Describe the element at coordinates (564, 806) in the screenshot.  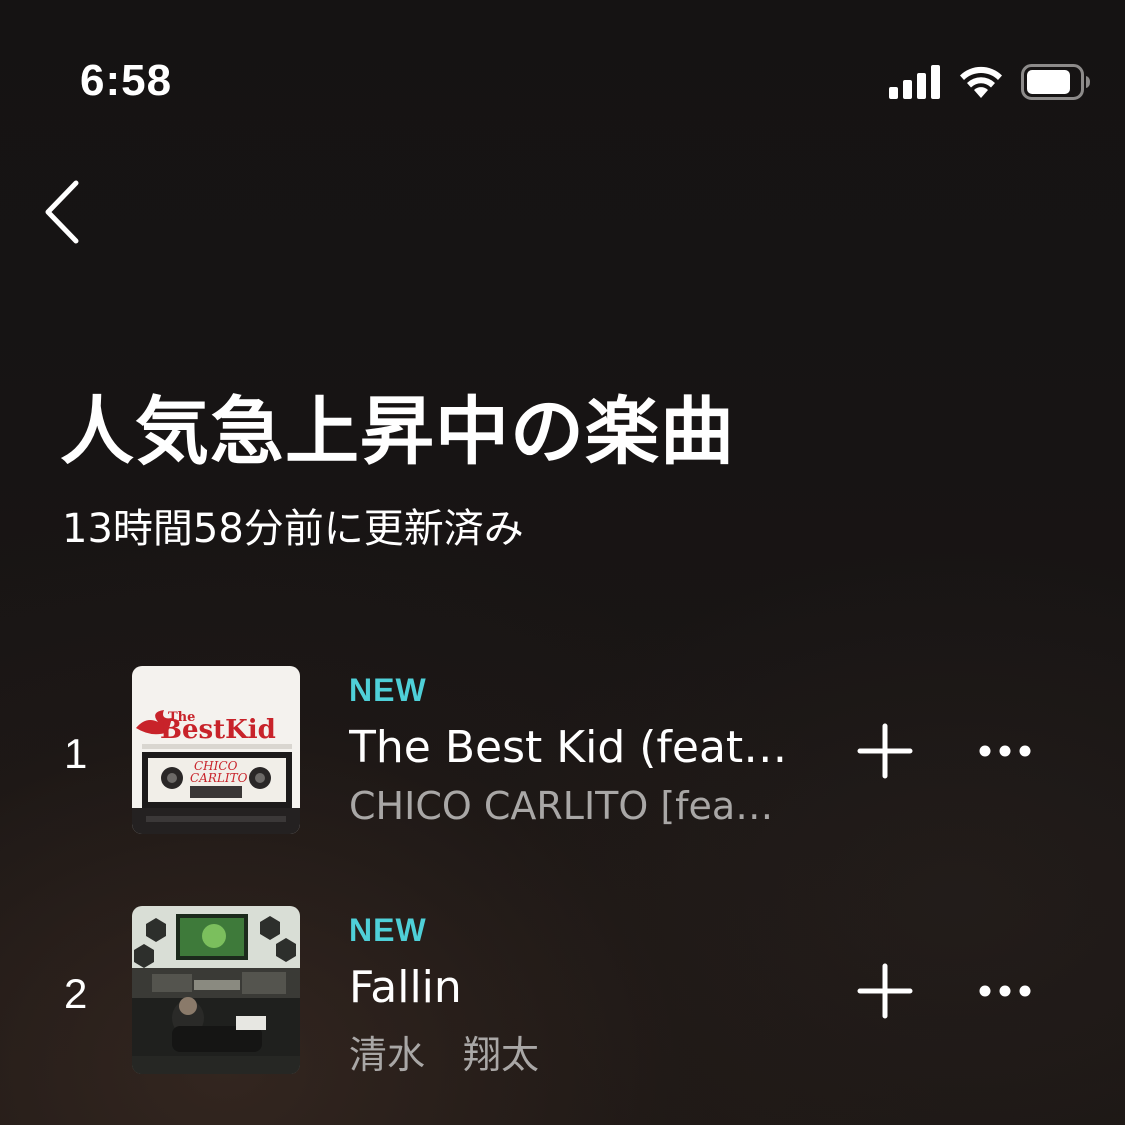
I see `track-artist: CHICO CARLITO [feat. Bonbero]` at that location.